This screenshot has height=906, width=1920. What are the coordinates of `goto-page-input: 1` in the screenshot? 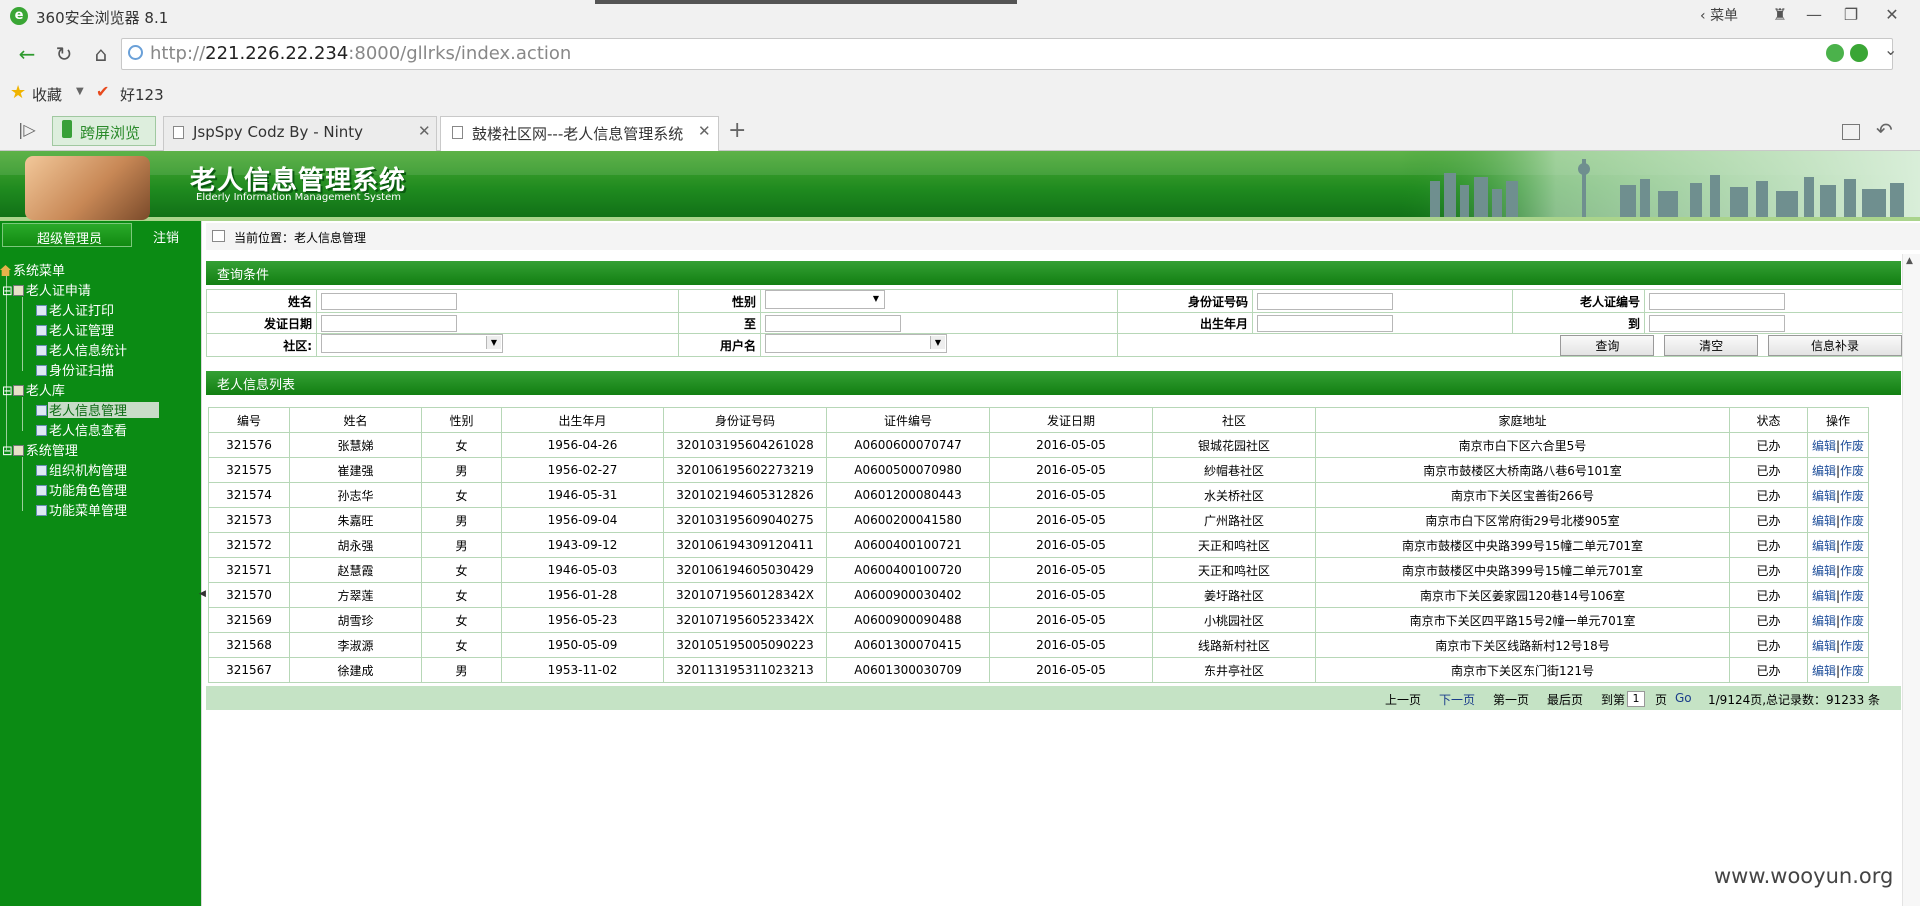 It's located at (1636, 699).